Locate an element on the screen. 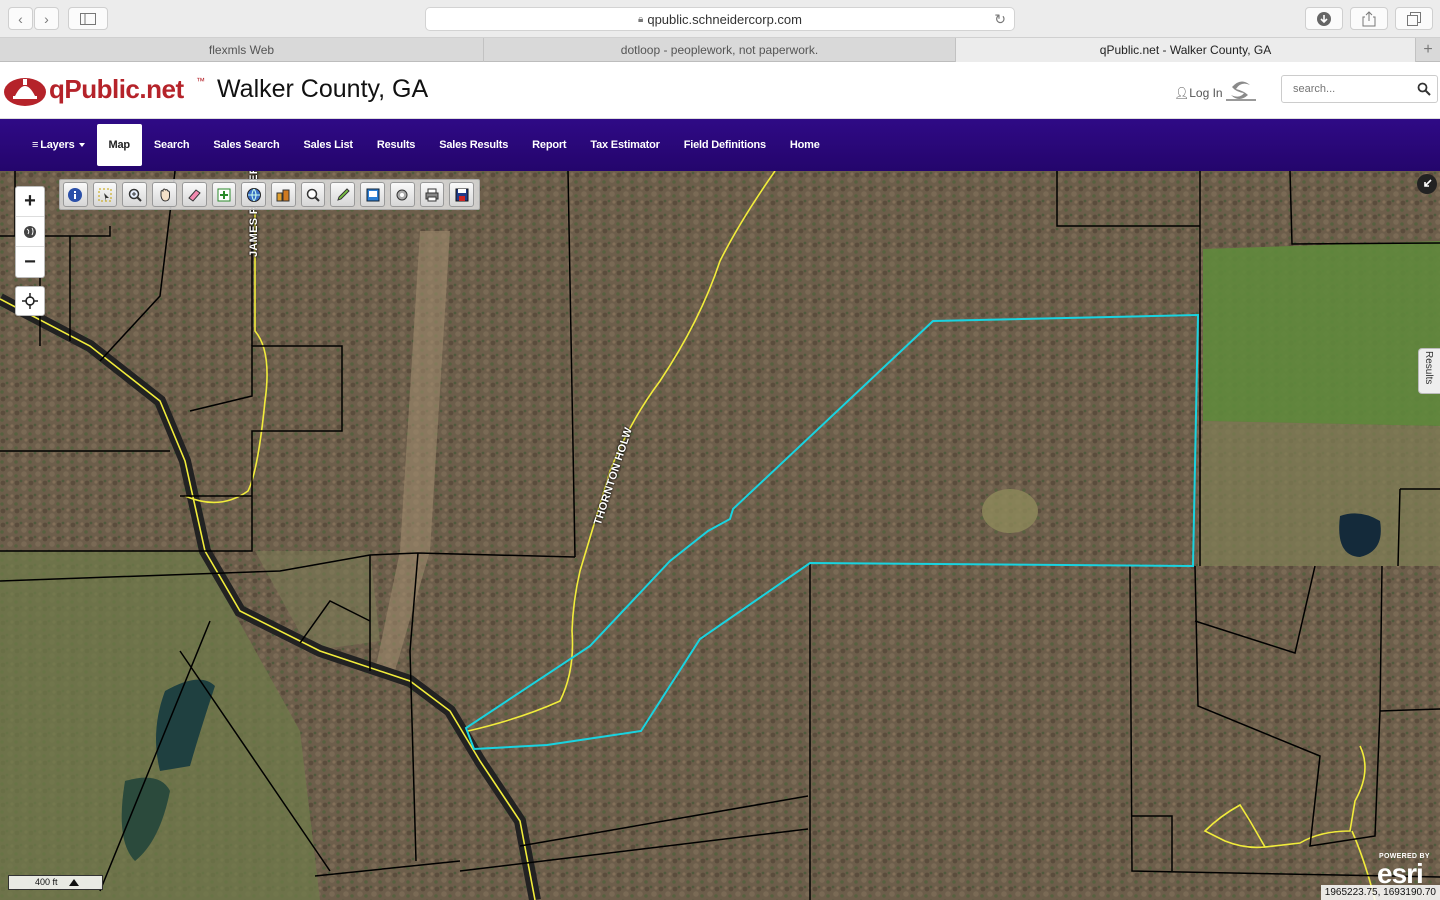 The height and width of the screenshot is (900, 1440). browser-tab-dotloop: dotloop - peoplework, not paperwork. is located at coordinates (720, 50).